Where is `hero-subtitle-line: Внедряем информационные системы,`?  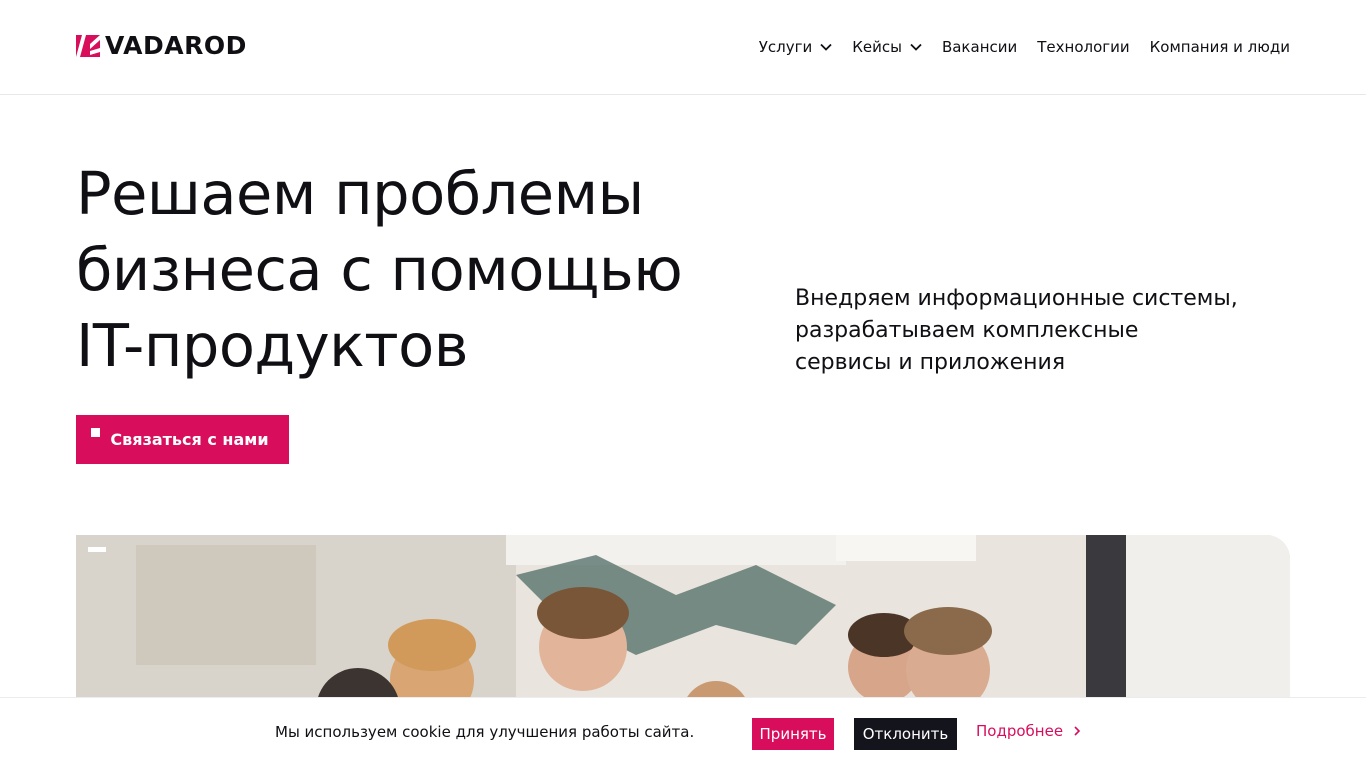
hero-subtitle-line: Внедряем информационные системы, is located at coordinates (1016, 298).